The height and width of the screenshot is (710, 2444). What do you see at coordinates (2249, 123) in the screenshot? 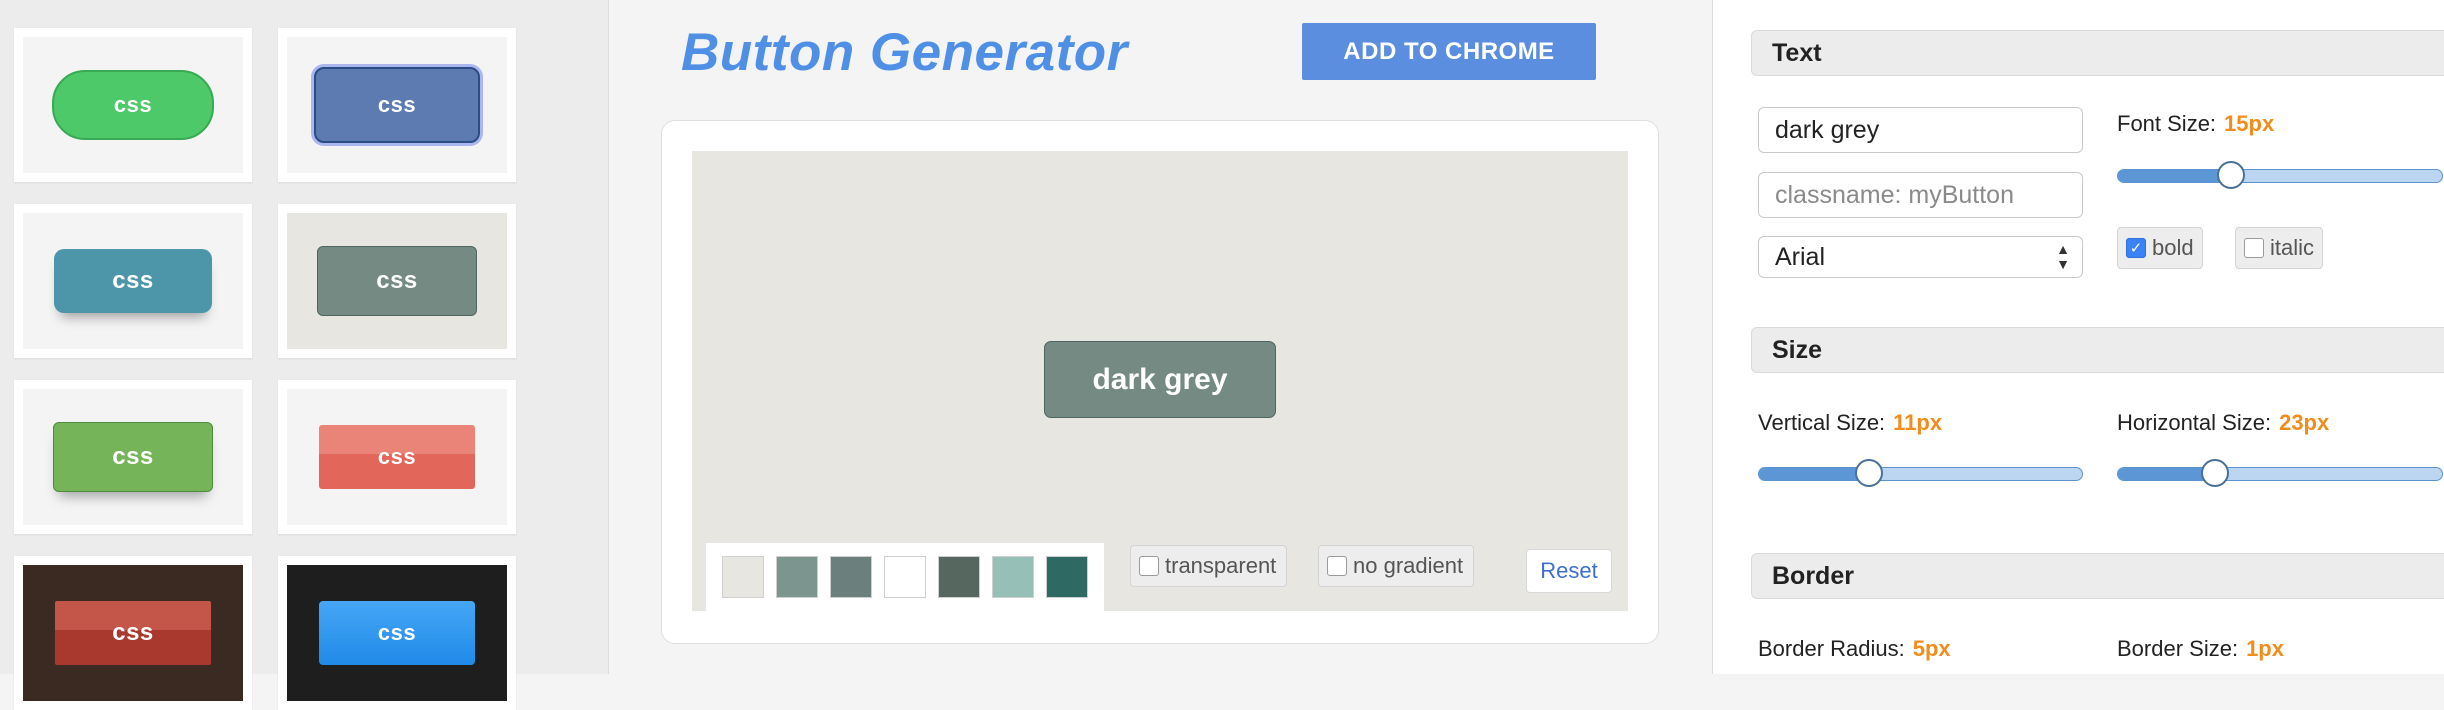
I see `font-size-value: 15px` at bounding box center [2249, 123].